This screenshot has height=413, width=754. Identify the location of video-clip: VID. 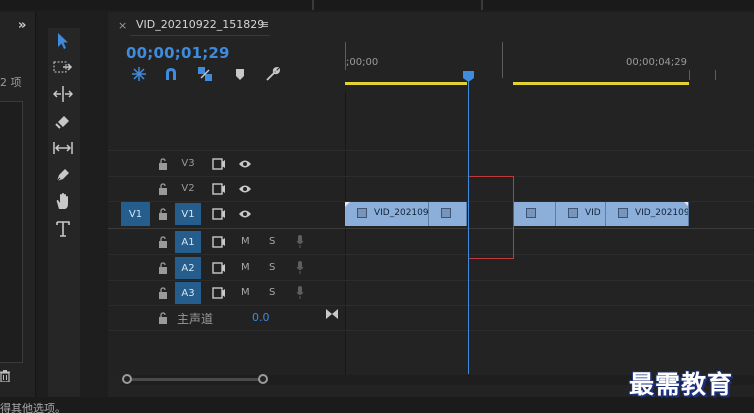
(581, 214).